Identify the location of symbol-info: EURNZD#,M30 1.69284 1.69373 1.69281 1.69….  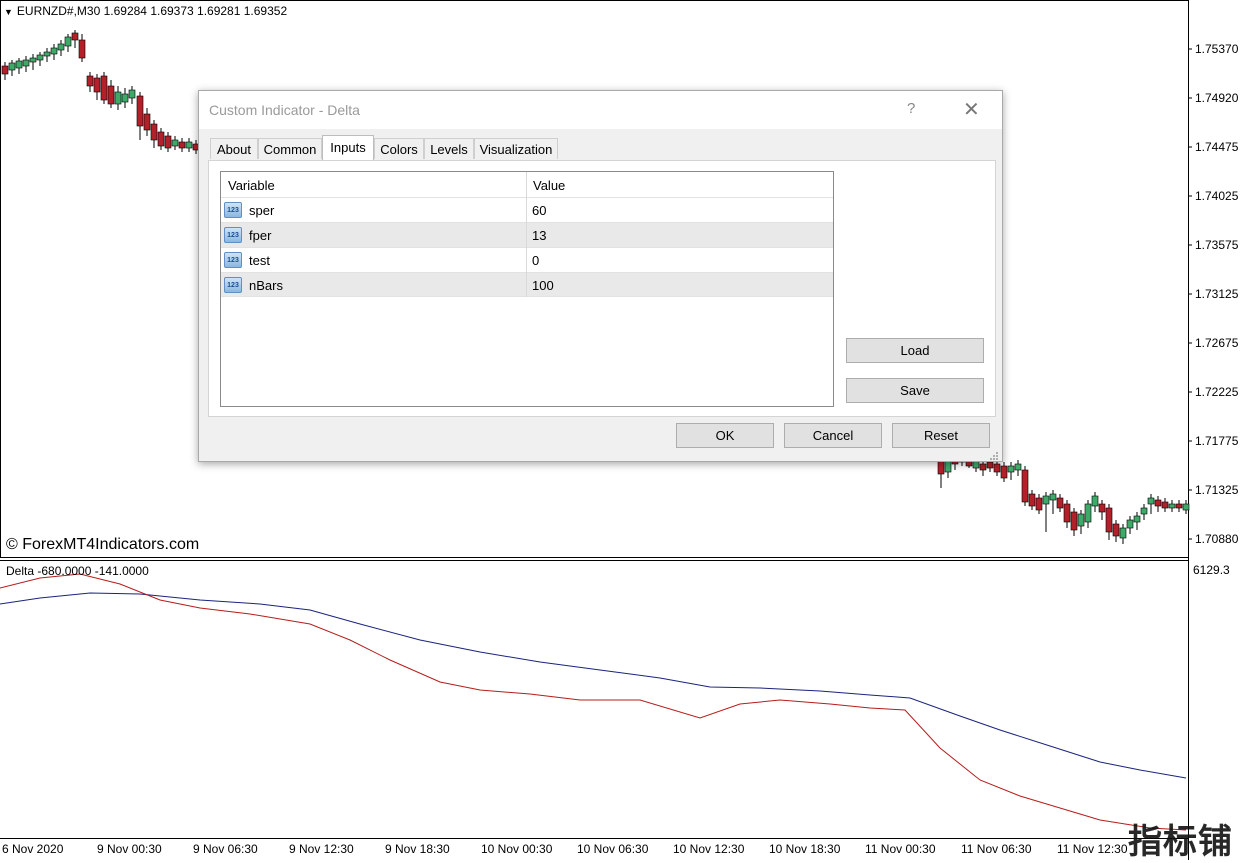
(152, 11).